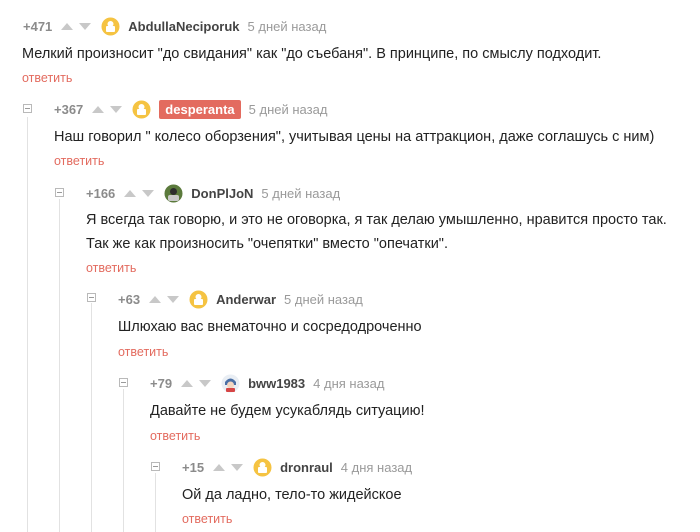 Image resolution: width=700 pixels, height=532 pixels. Describe the element at coordinates (183, 26) in the screenshot. I see `username: AbdullaNeciporuk` at that location.